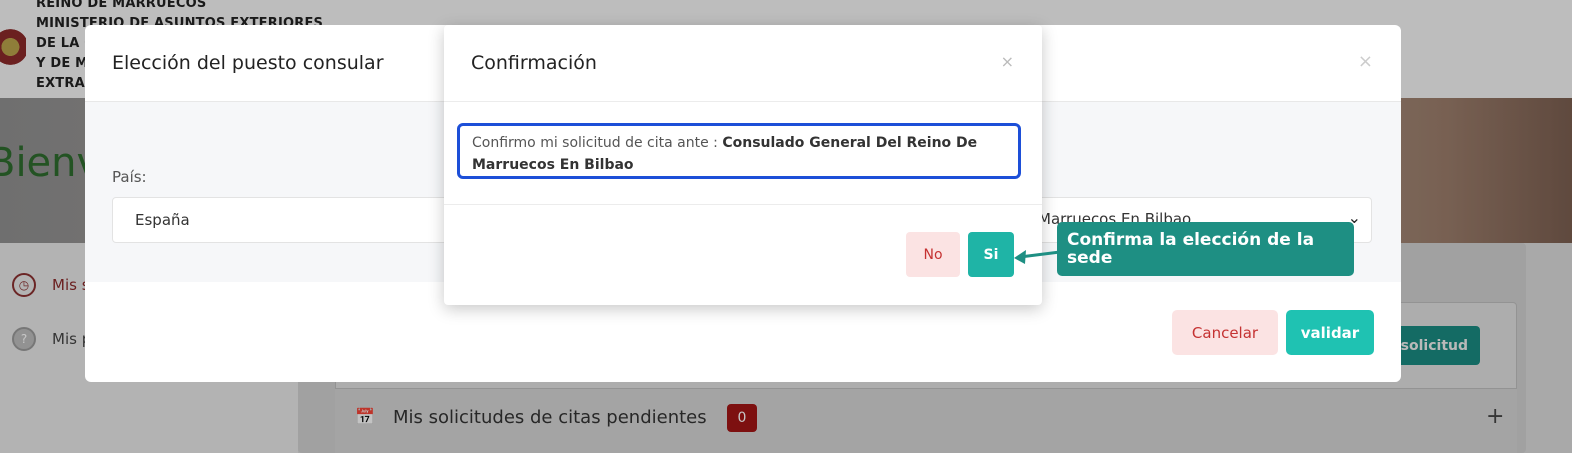  What do you see at coordinates (597, 143) in the screenshot?
I see `confirmation-prefix: Confirmo mi solicitud de cita ante :` at bounding box center [597, 143].